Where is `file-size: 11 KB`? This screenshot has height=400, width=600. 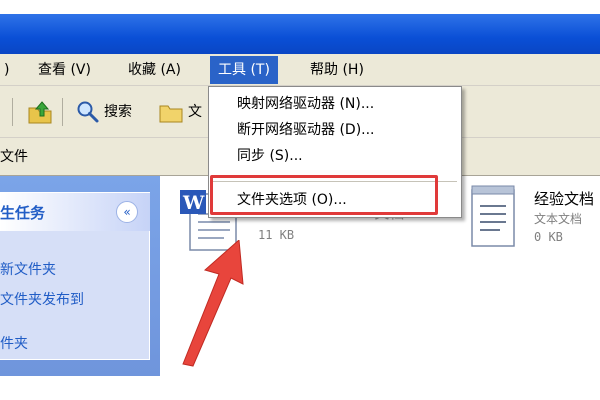 file-size: 11 KB is located at coordinates (276, 235).